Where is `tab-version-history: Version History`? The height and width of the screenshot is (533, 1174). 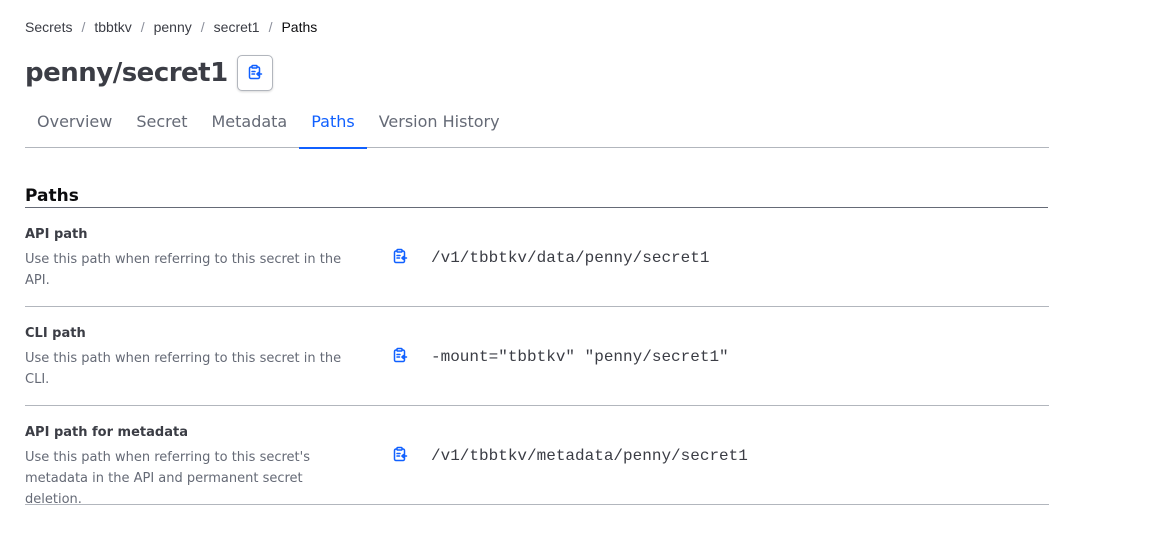
tab-version-history: Version History is located at coordinates (439, 124).